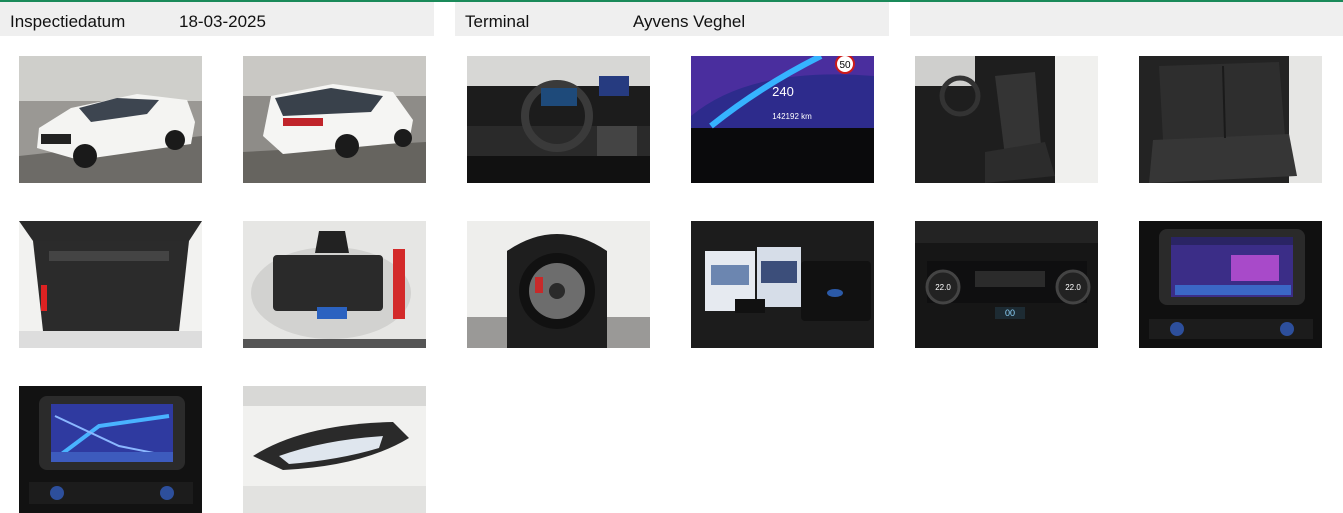 The image size is (1343, 513). Describe the element at coordinates (110, 284) in the screenshot. I see `photo-trunk-open` at that location.